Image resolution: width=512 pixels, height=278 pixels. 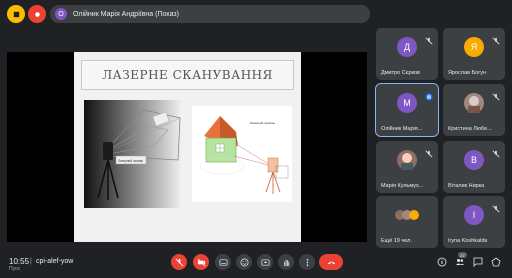 I want to click on more-options-button, so click(x=307, y=262).